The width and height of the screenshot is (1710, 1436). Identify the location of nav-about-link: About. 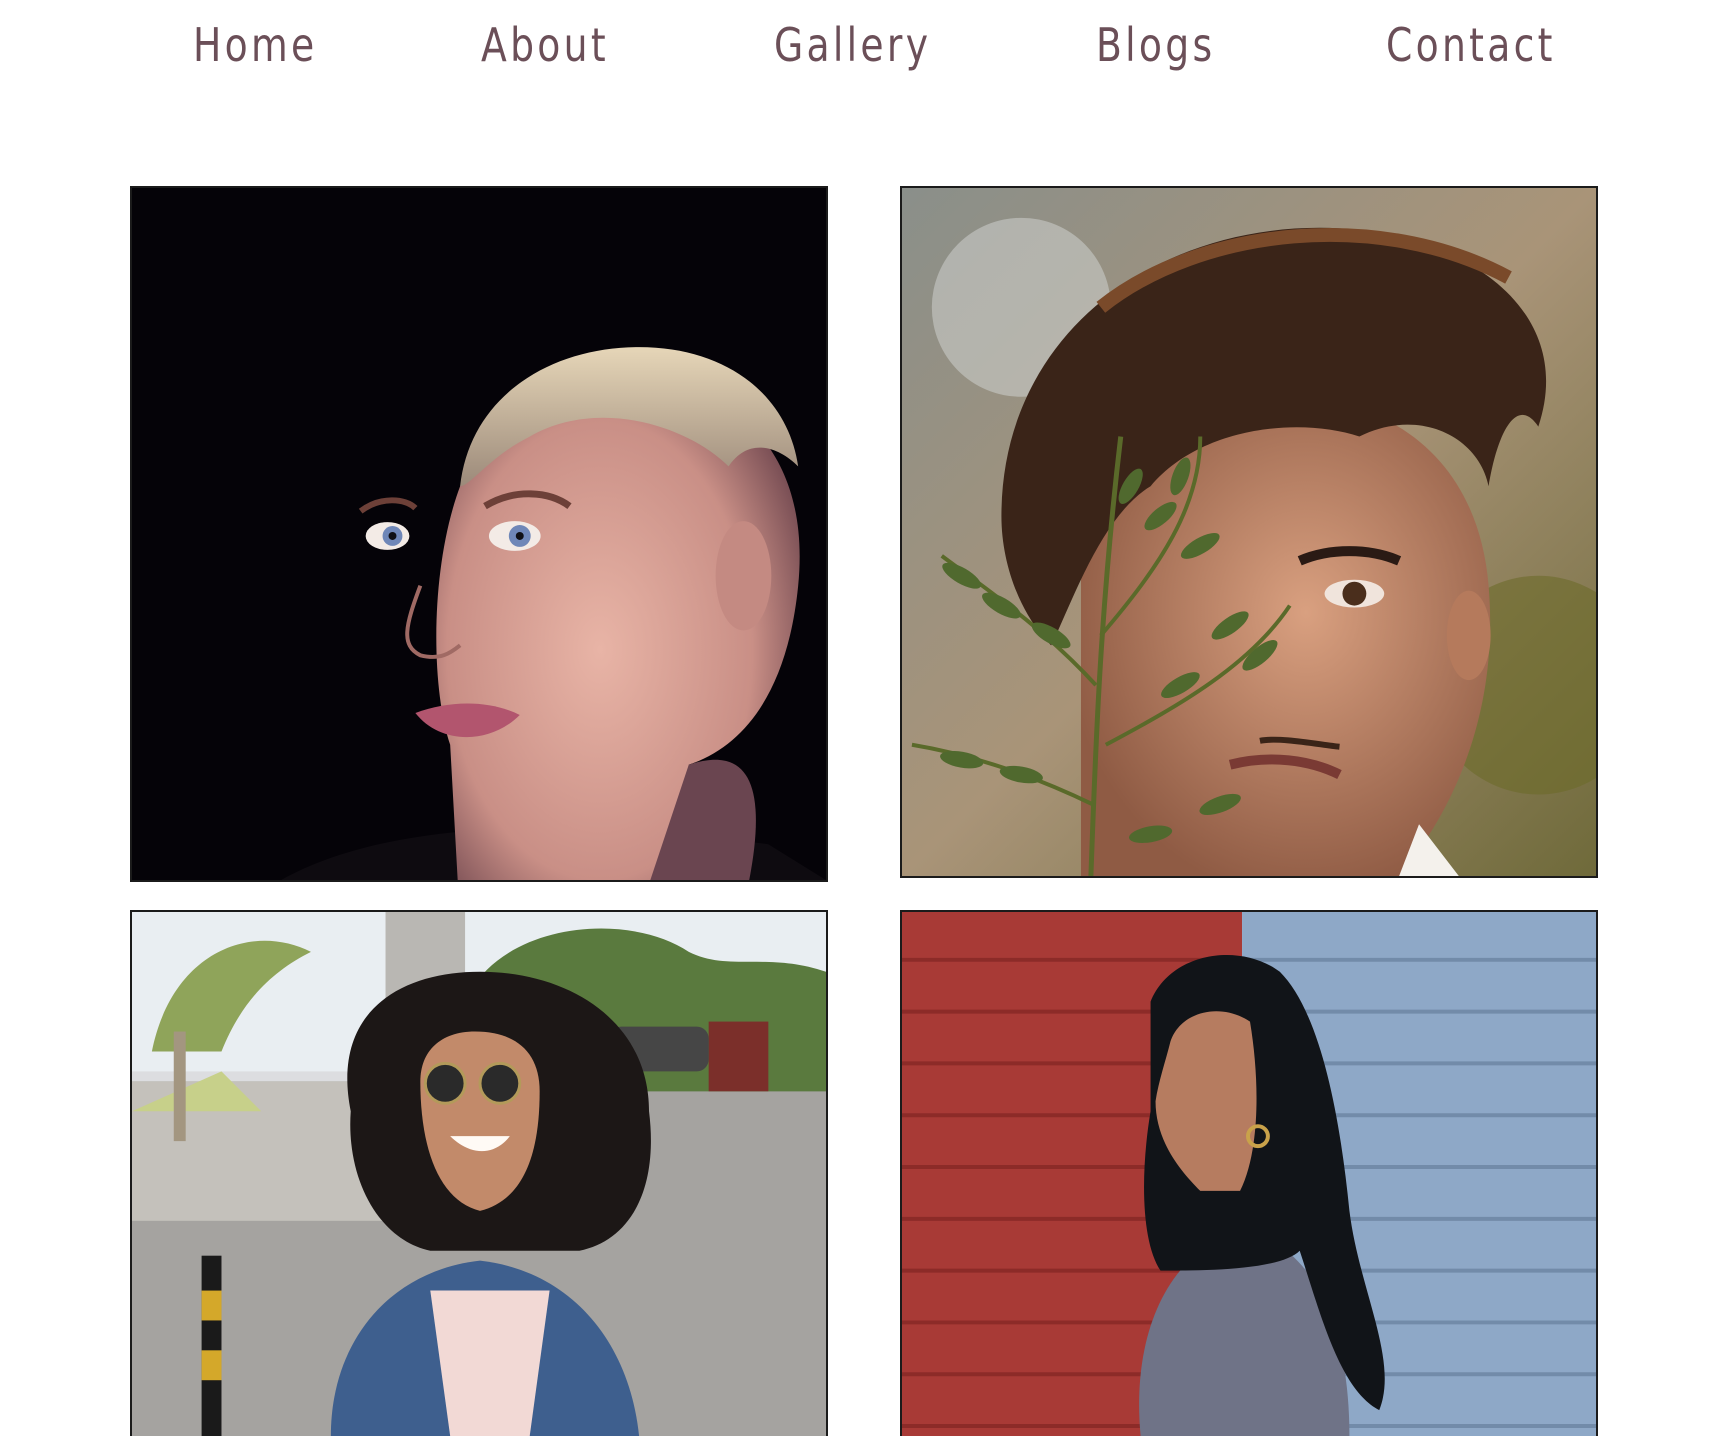
(545, 45).